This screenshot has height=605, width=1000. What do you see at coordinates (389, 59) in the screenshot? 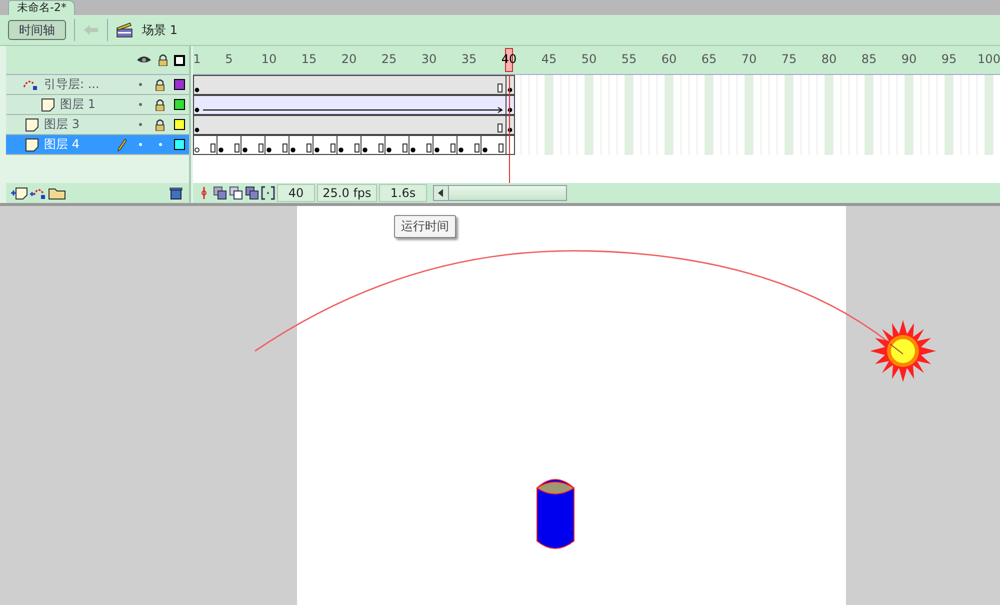
I see `frame-number: 25` at bounding box center [389, 59].